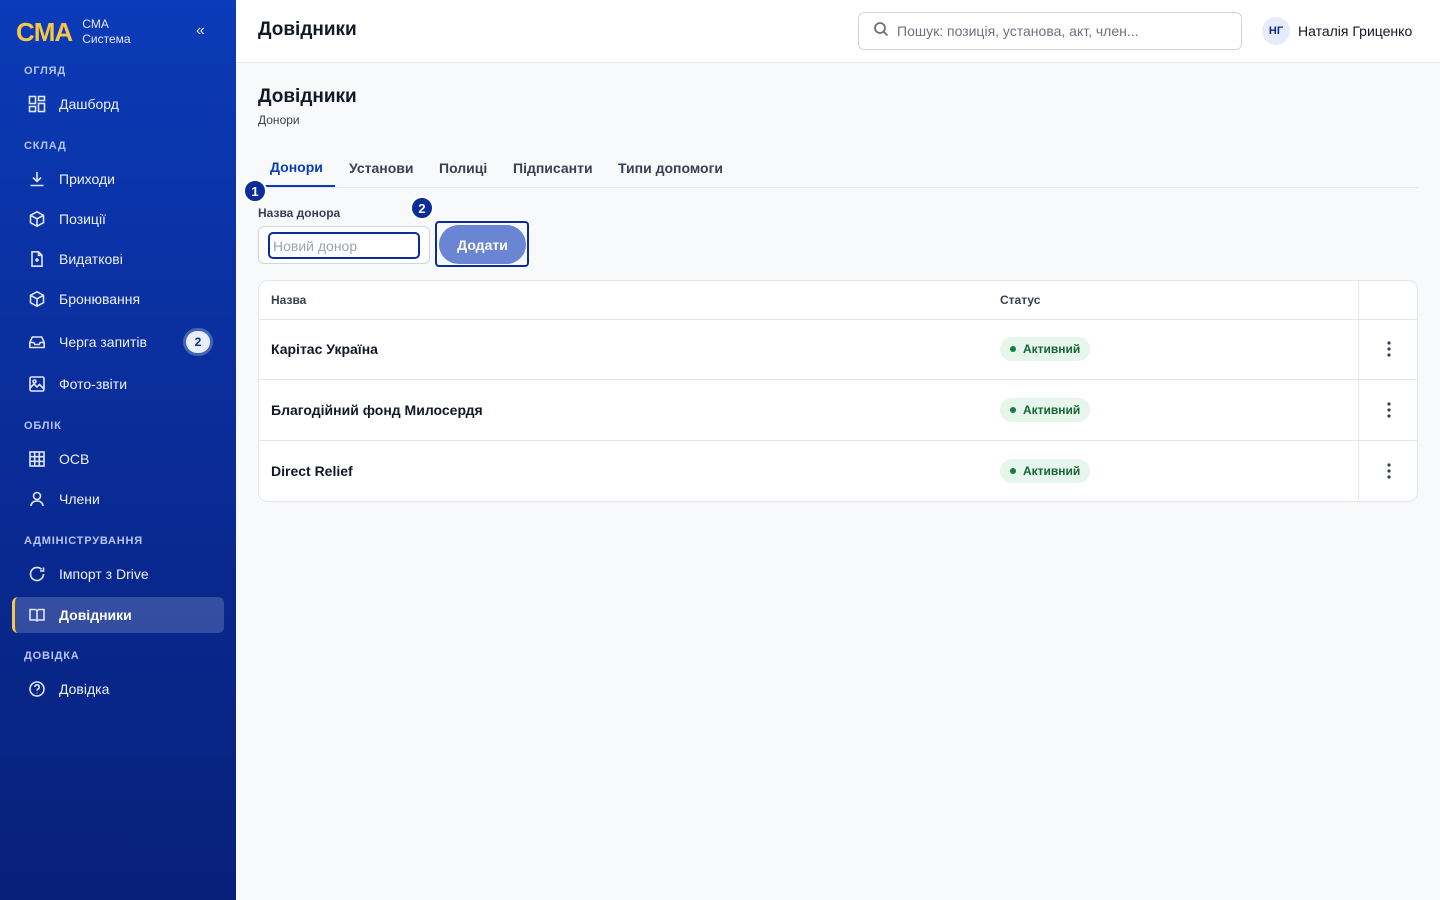 Image resolution: width=1440 pixels, height=900 pixels. Describe the element at coordinates (84, 689) in the screenshot. I see `sidebar-item-label: Довідка` at that location.